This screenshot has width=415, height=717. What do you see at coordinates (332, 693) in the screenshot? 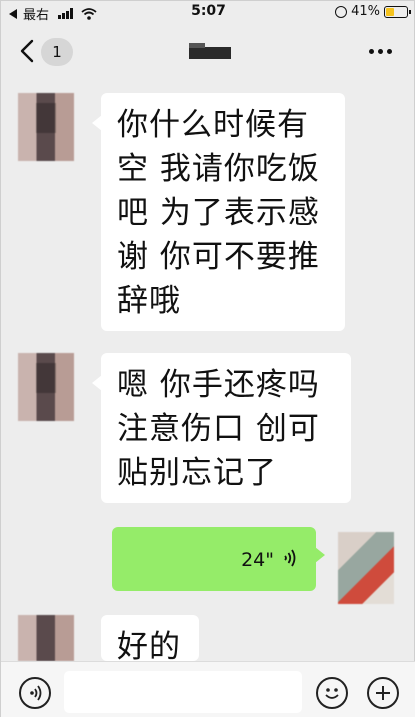
I see `emoji-icon` at bounding box center [332, 693].